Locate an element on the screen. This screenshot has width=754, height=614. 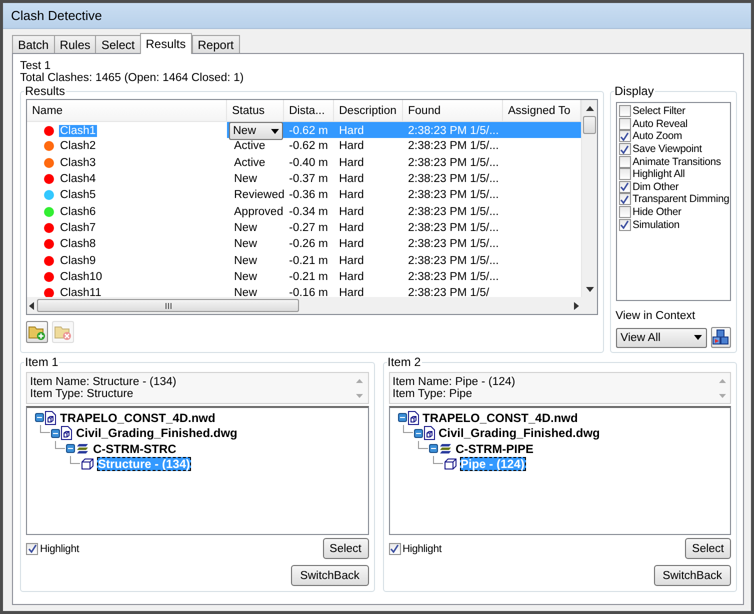
tab: Rules is located at coordinates (75, 44).